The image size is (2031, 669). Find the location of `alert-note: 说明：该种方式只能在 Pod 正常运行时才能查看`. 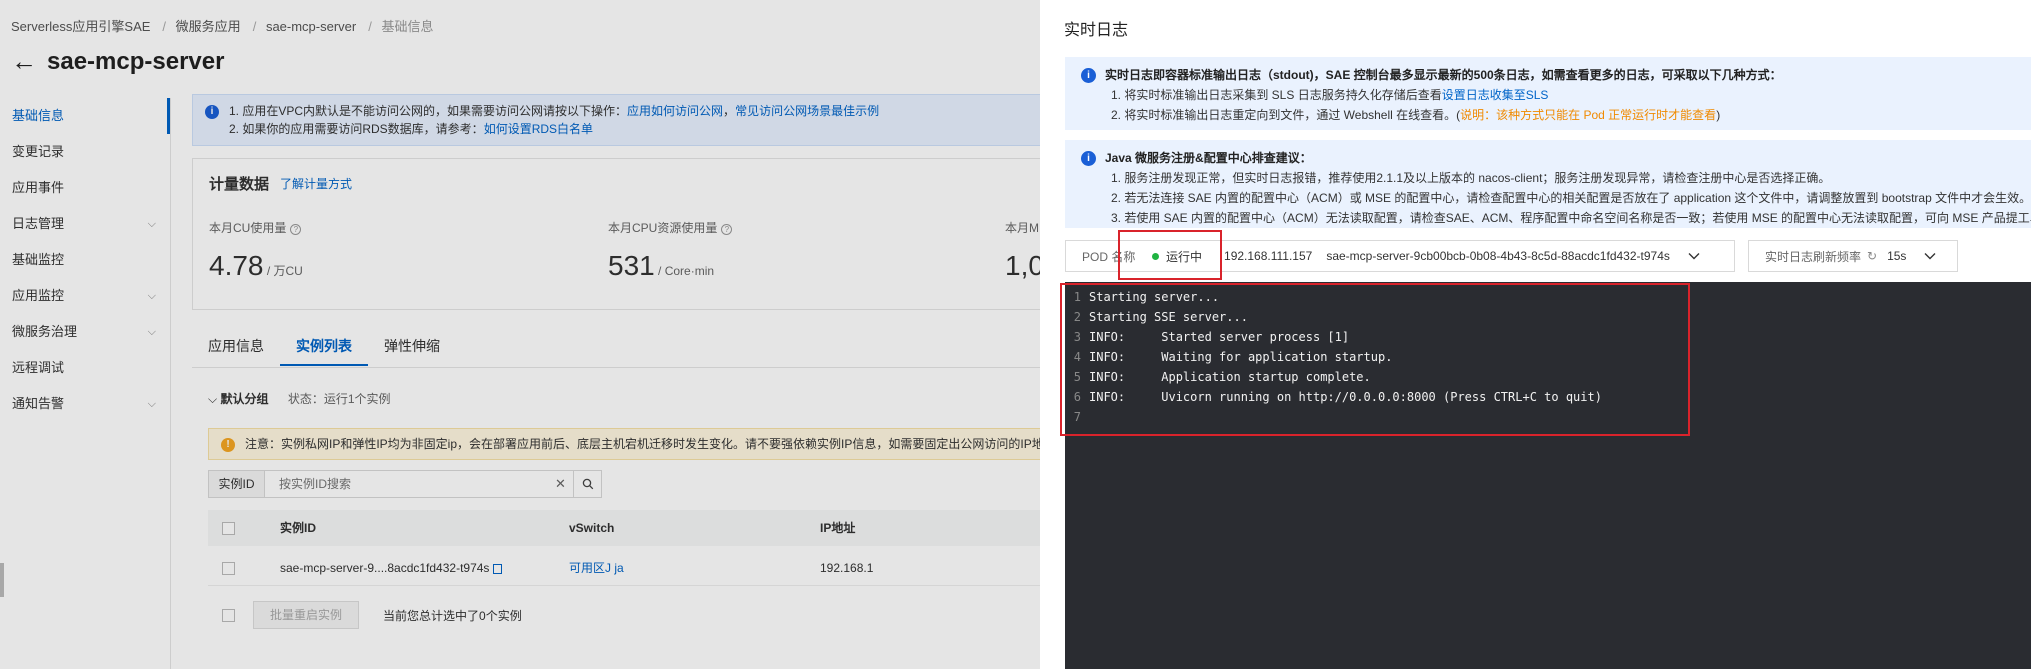

alert-note: 说明：该种方式只能在 Pod 正常运行时才能查看 is located at coordinates (1588, 115).